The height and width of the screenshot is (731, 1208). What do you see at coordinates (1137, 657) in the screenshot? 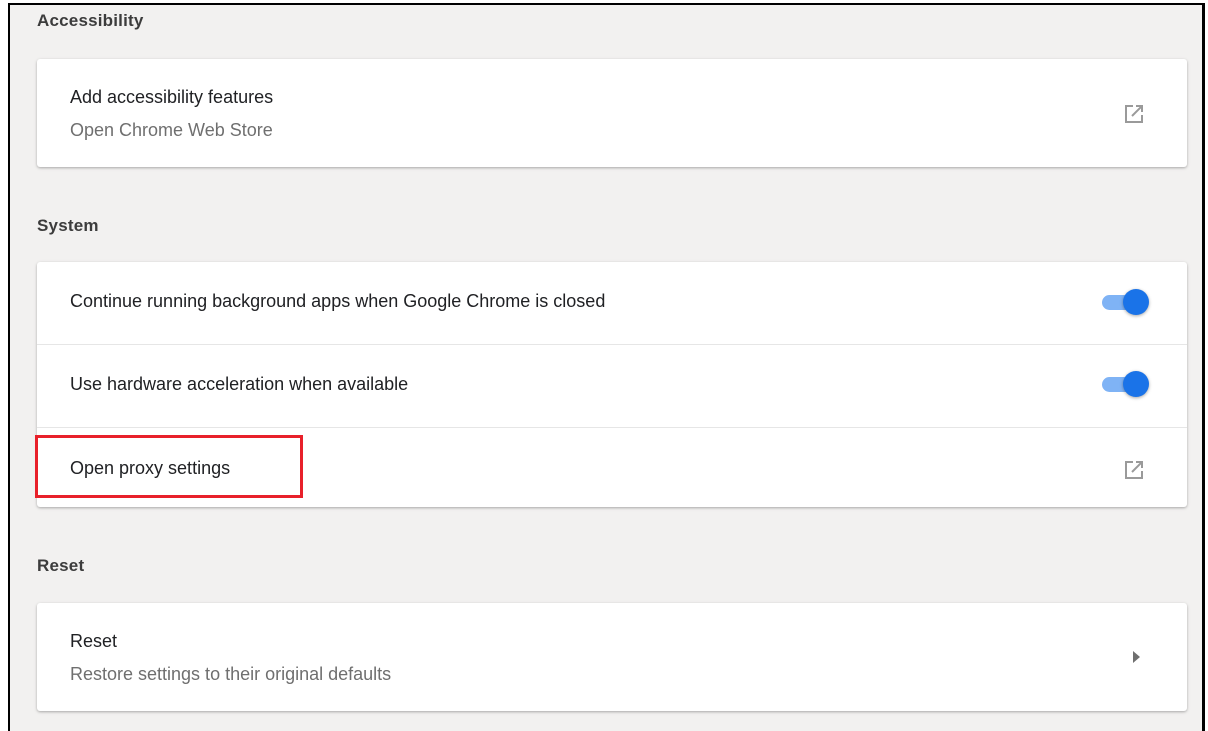
I see `chevron-right-icon` at bounding box center [1137, 657].